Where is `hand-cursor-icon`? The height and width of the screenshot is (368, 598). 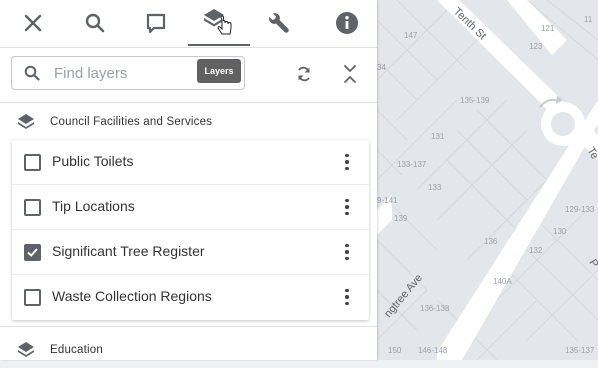 hand-cursor-icon is located at coordinates (224, 25).